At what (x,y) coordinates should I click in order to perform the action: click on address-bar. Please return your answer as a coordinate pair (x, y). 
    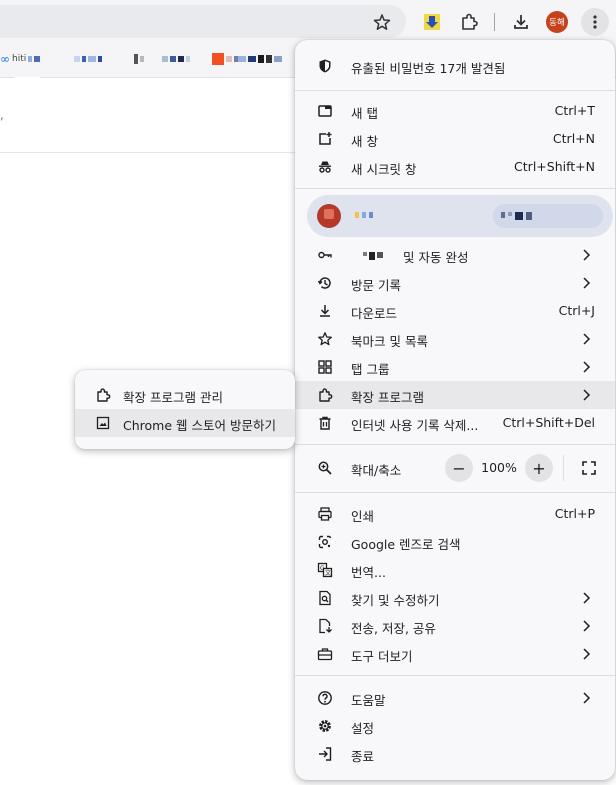
    Looking at the image, I should click on (203, 21).